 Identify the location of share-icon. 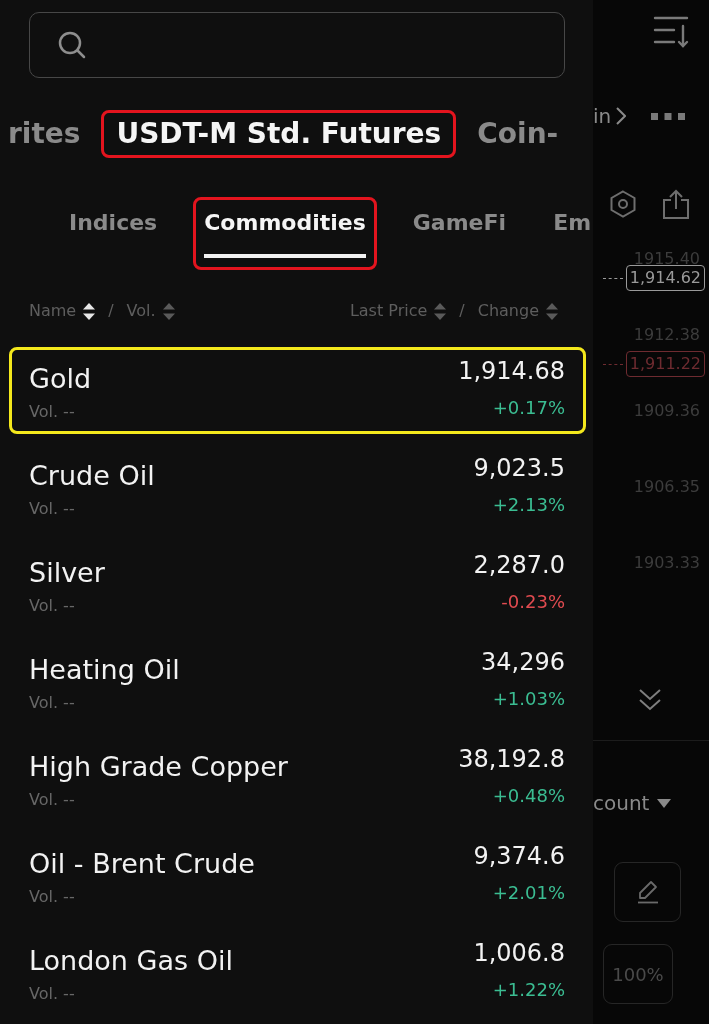
(676, 204).